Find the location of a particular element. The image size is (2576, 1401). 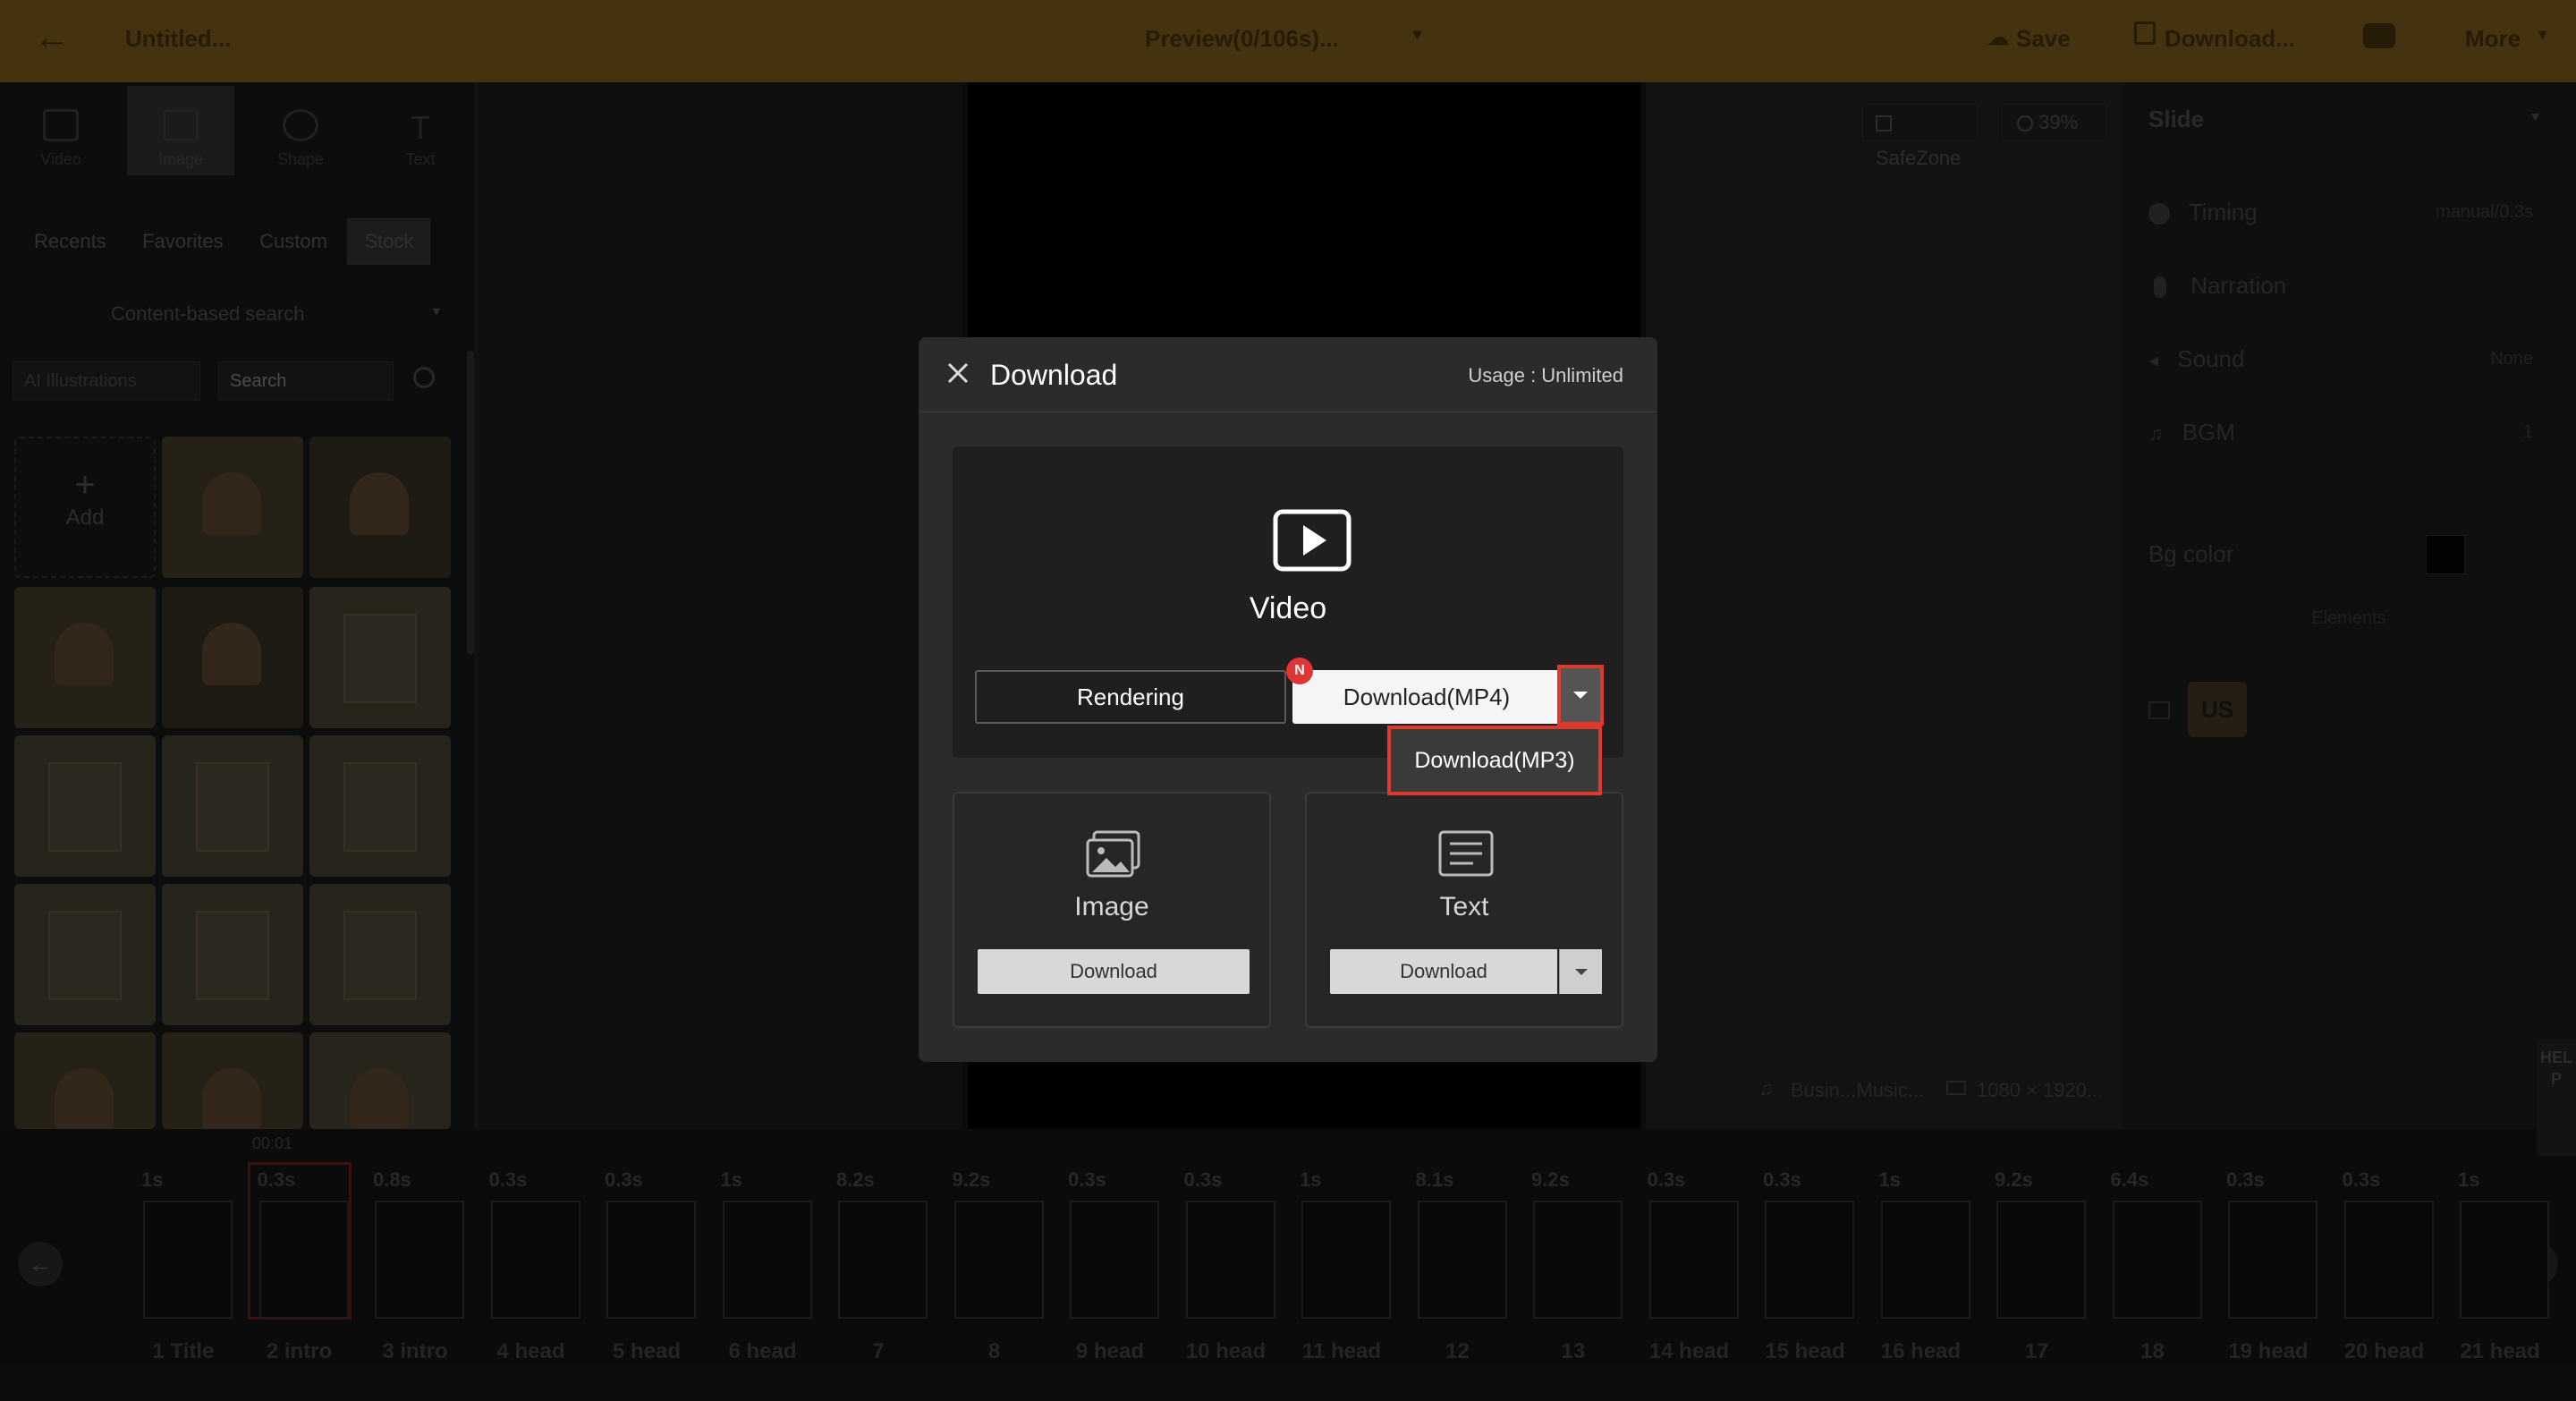

image-download-button: Download is located at coordinates (1114, 971).